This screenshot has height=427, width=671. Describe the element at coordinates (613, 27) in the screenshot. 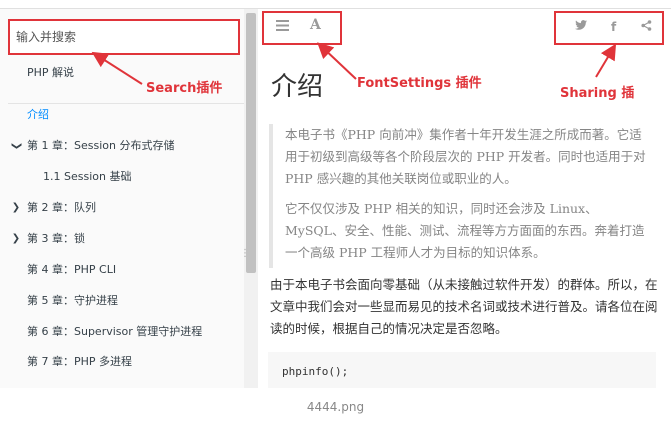

I see `facebook-icon: f` at that location.